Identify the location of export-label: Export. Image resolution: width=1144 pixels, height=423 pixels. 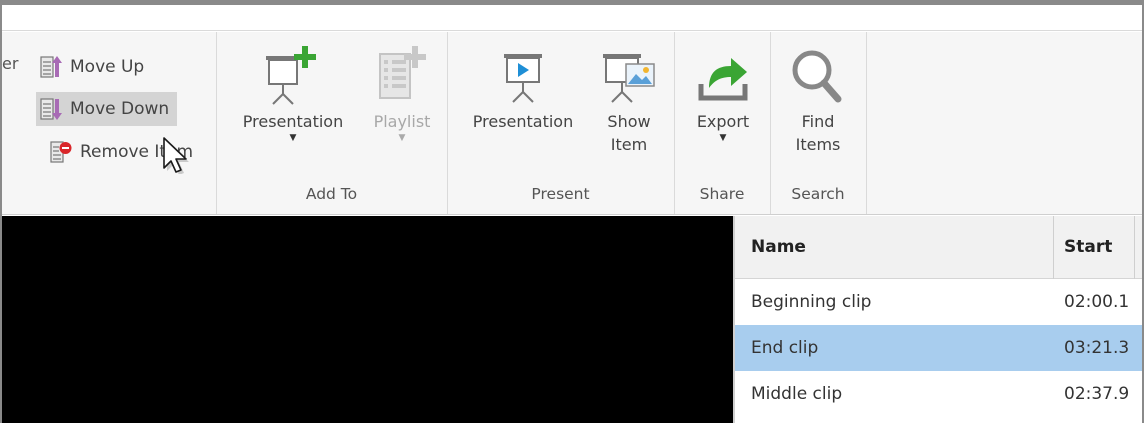
(723, 121).